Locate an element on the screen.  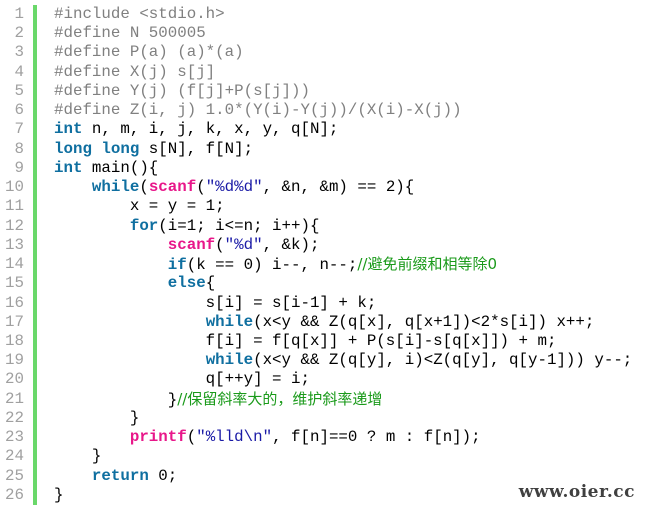
code-text: (k == 0) i--, n--; is located at coordinates (272, 265).